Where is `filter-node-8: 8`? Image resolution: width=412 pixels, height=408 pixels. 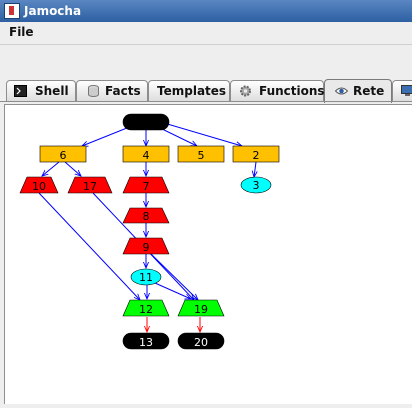 filter-node-8: 8 is located at coordinates (146, 215).